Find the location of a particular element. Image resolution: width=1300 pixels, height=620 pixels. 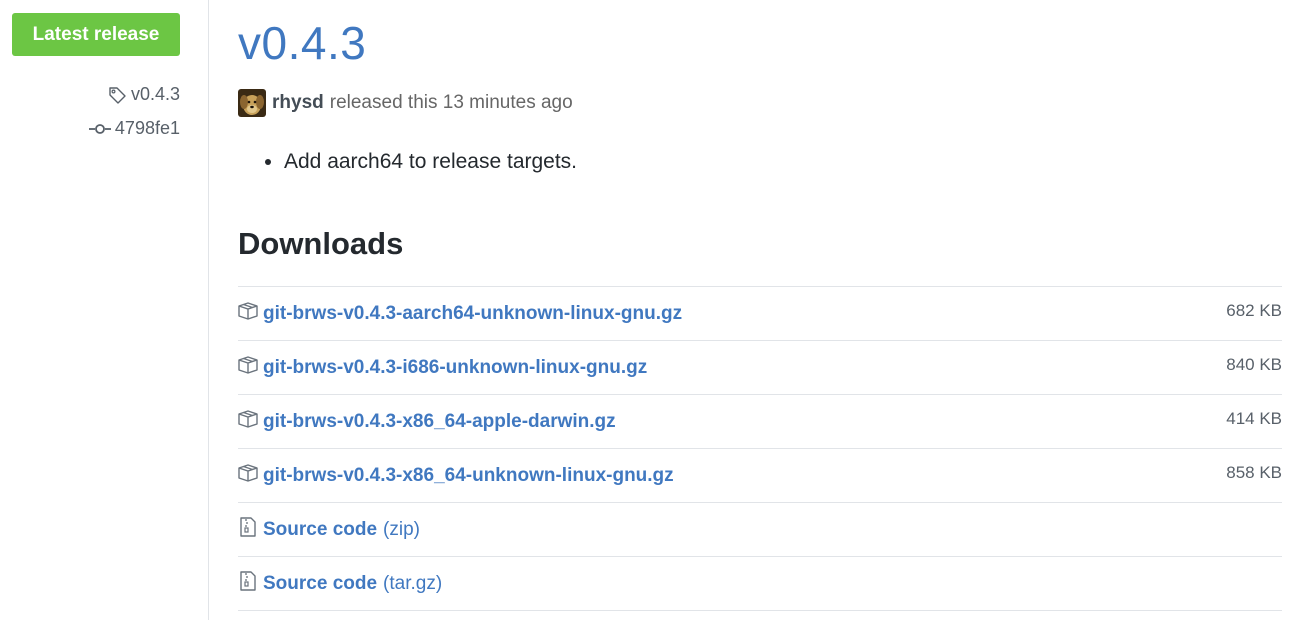

asset-size: 682 KB is located at coordinates (1254, 310).